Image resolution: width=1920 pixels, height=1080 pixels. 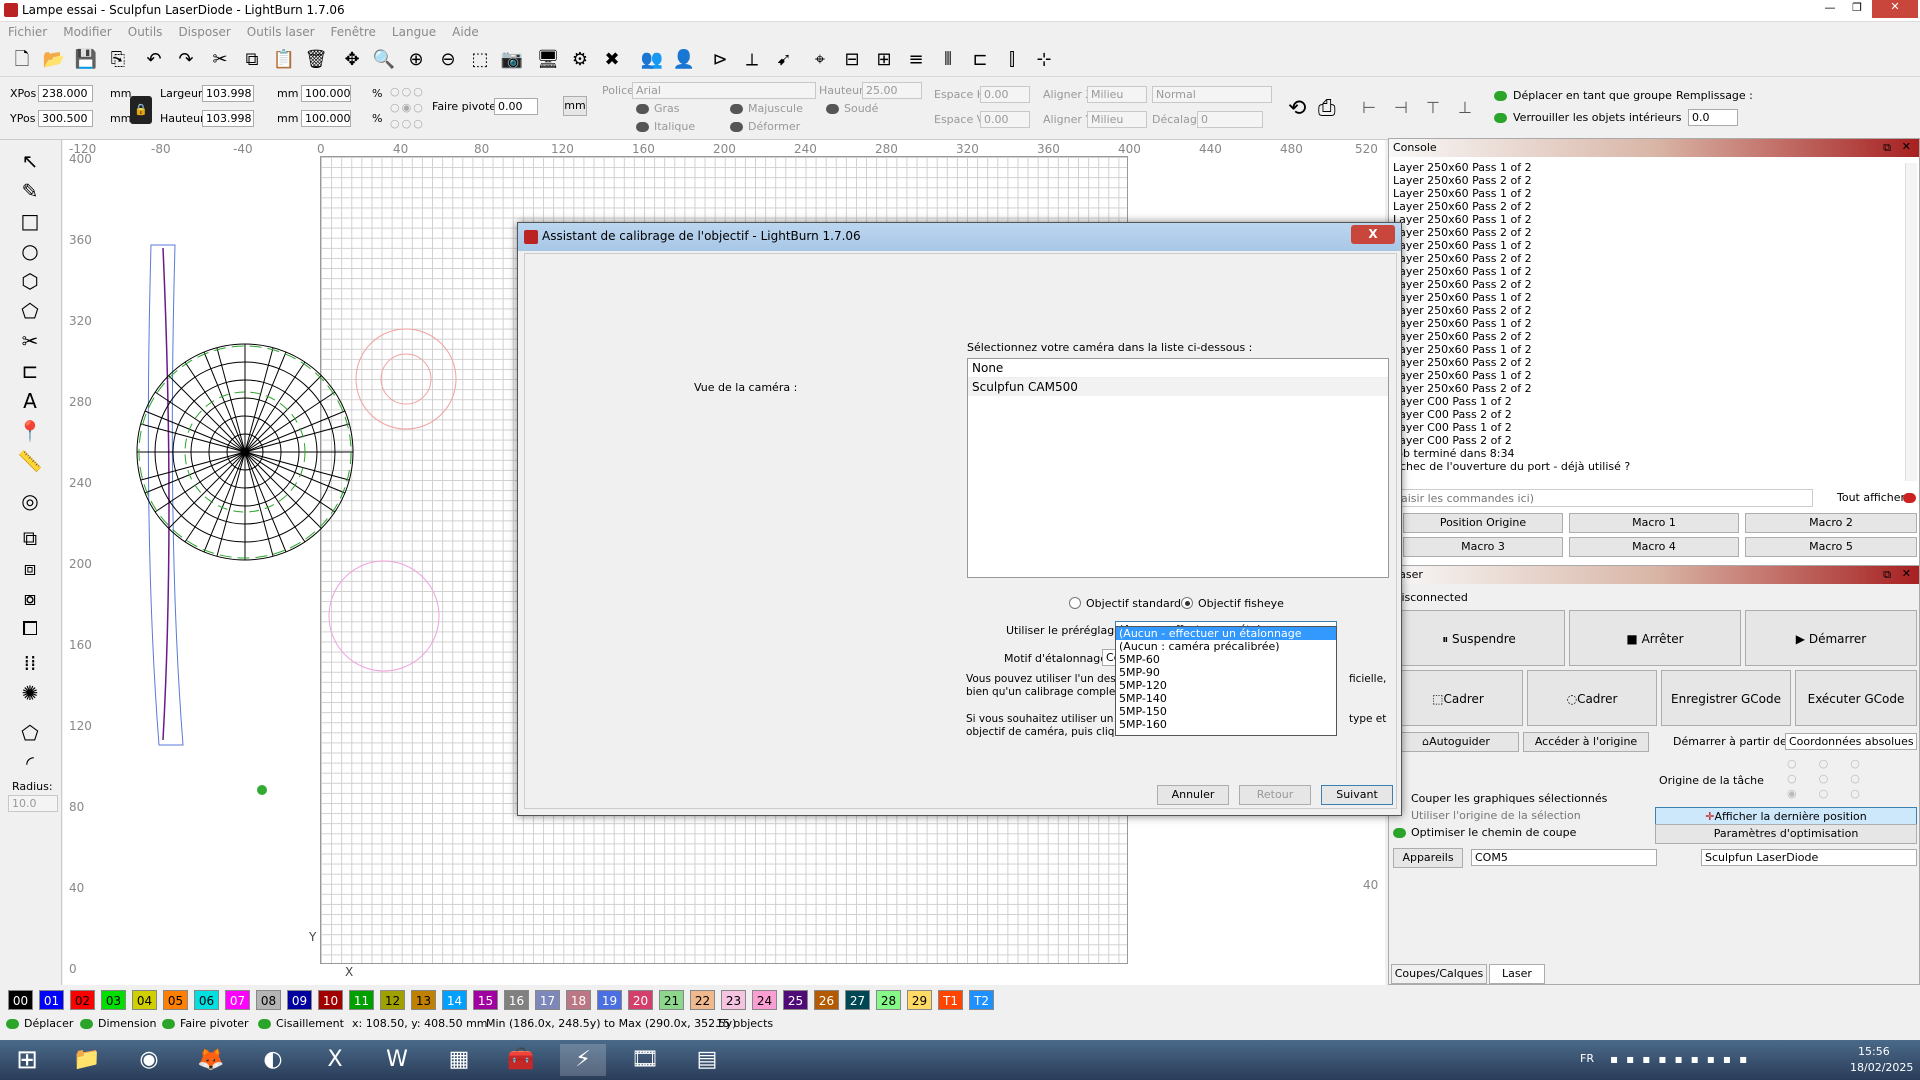 What do you see at coordinates (30, 221) in the screenshot?
I see `rectangle-tool-icon: □` at bounding box center [30, 221].